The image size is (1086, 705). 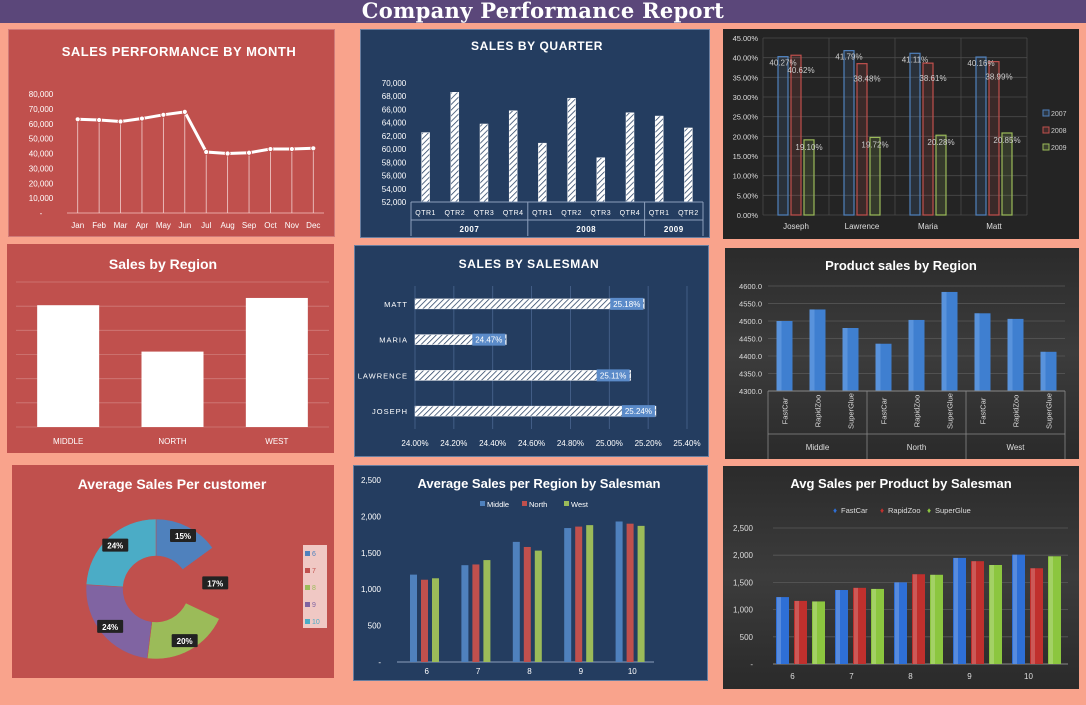 I want to click on x-tick-label: QTR4, so click(x=513, y=213).